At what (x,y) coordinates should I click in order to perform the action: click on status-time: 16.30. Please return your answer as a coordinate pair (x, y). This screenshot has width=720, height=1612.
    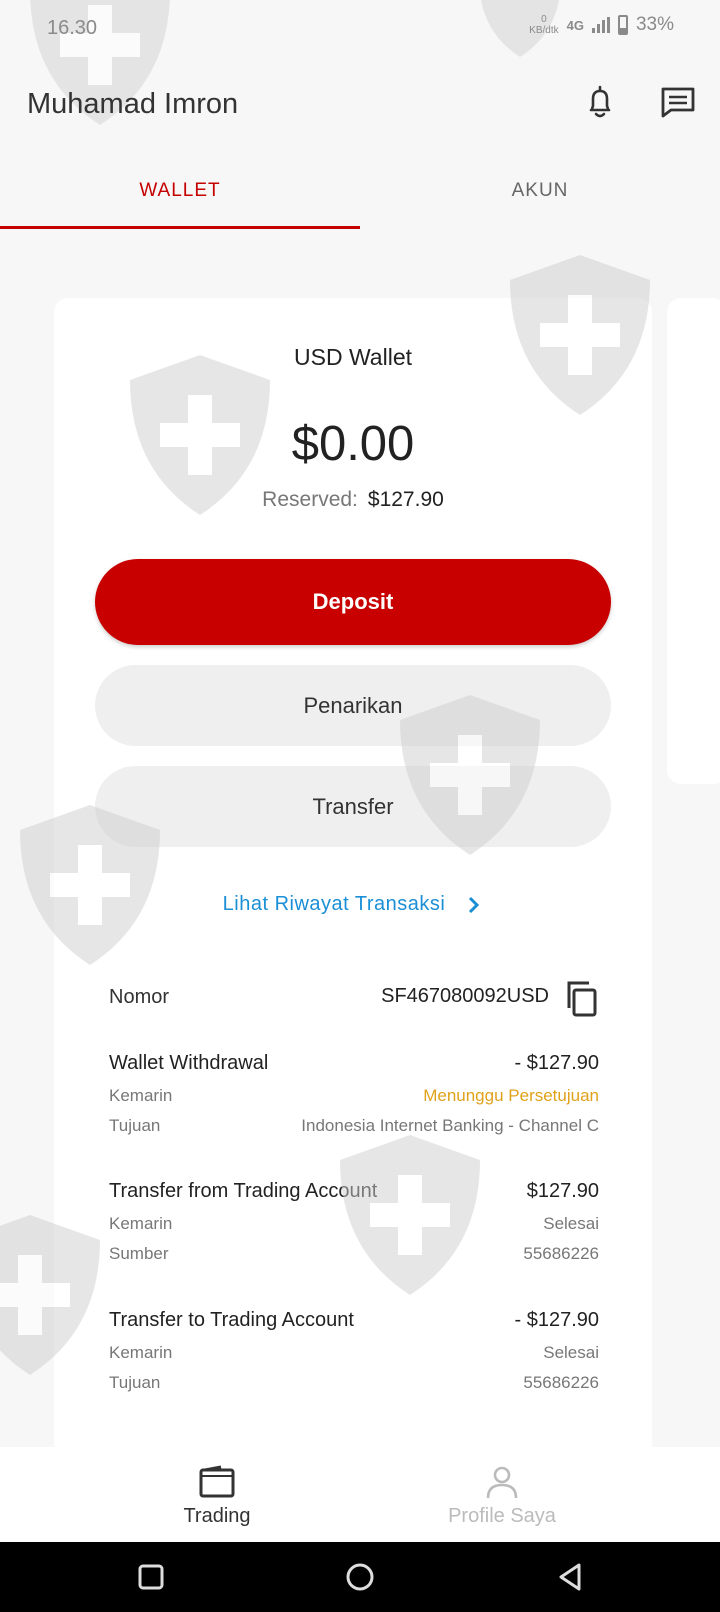
    Looking at the image, I should click on (72, 28).